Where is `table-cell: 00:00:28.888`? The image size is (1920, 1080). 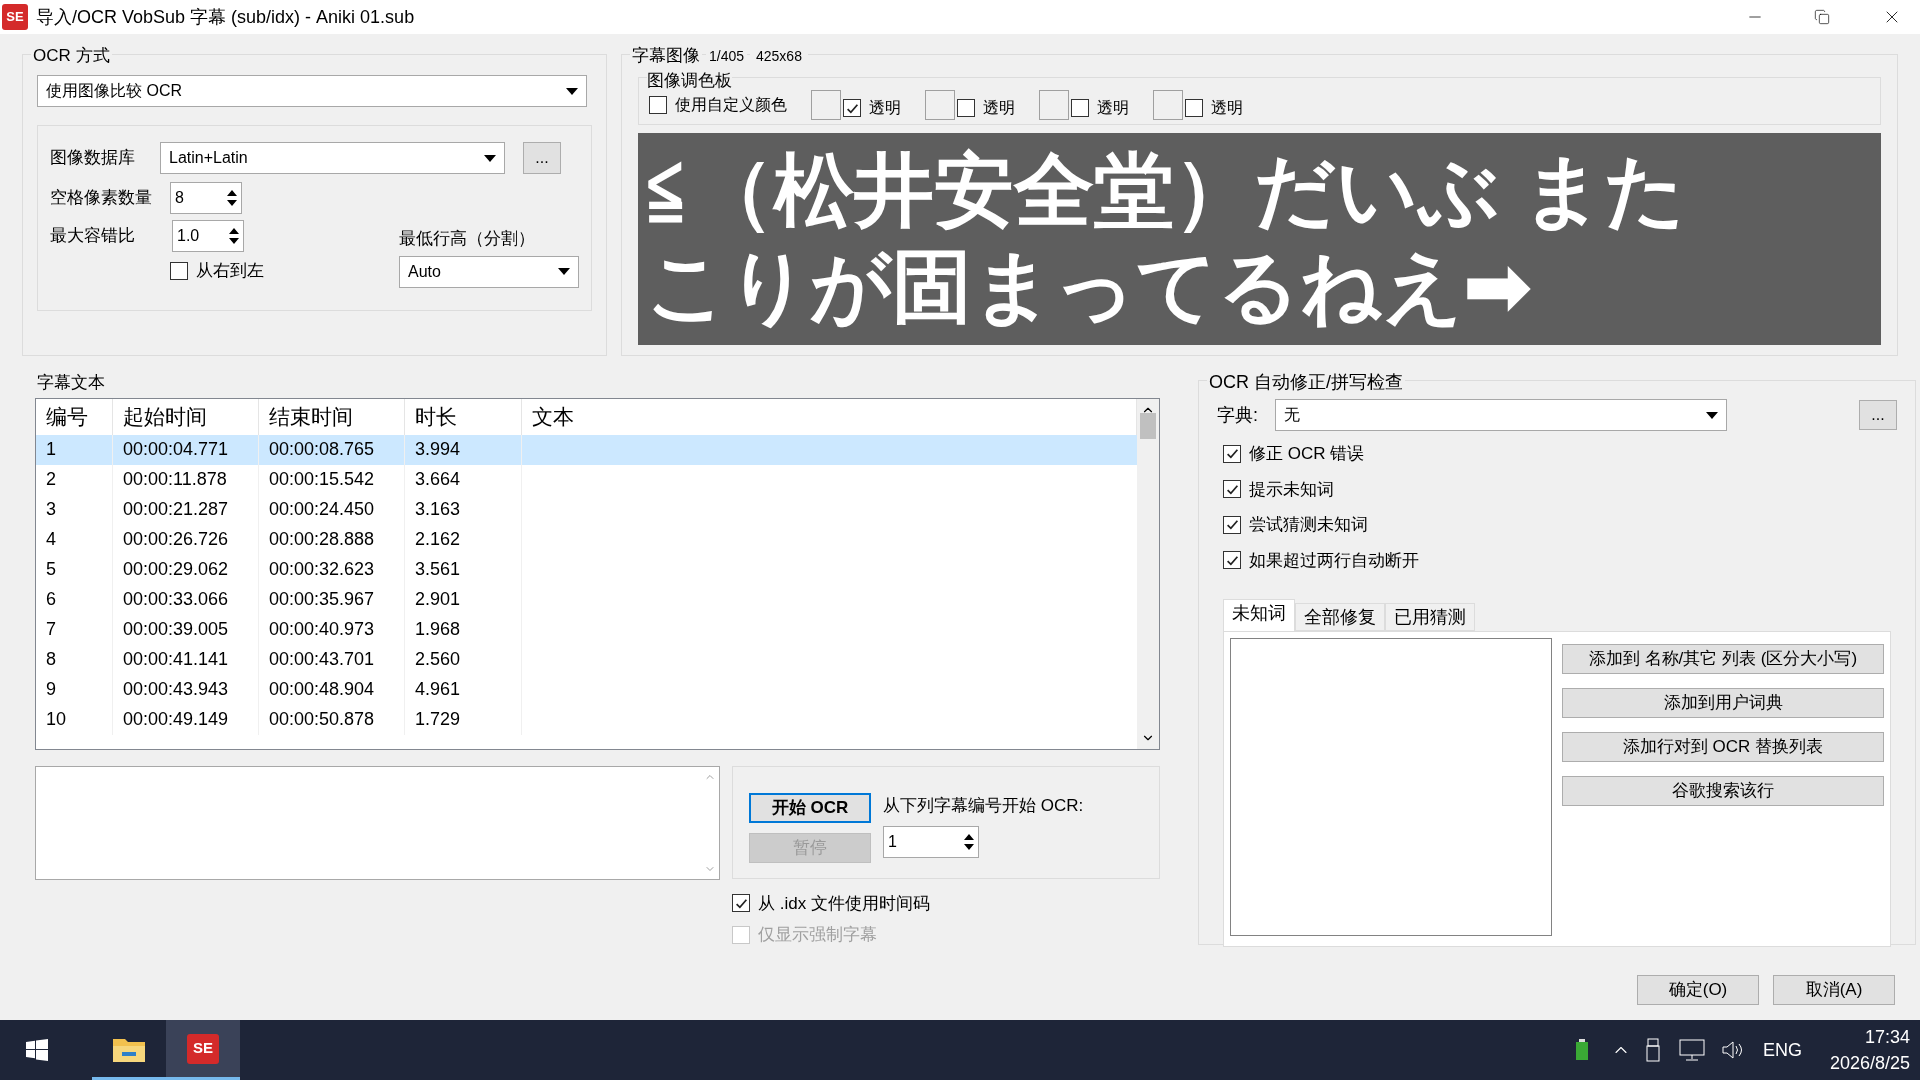 table-cell: 00:00:28.888 is located at coordinates (332, 539).